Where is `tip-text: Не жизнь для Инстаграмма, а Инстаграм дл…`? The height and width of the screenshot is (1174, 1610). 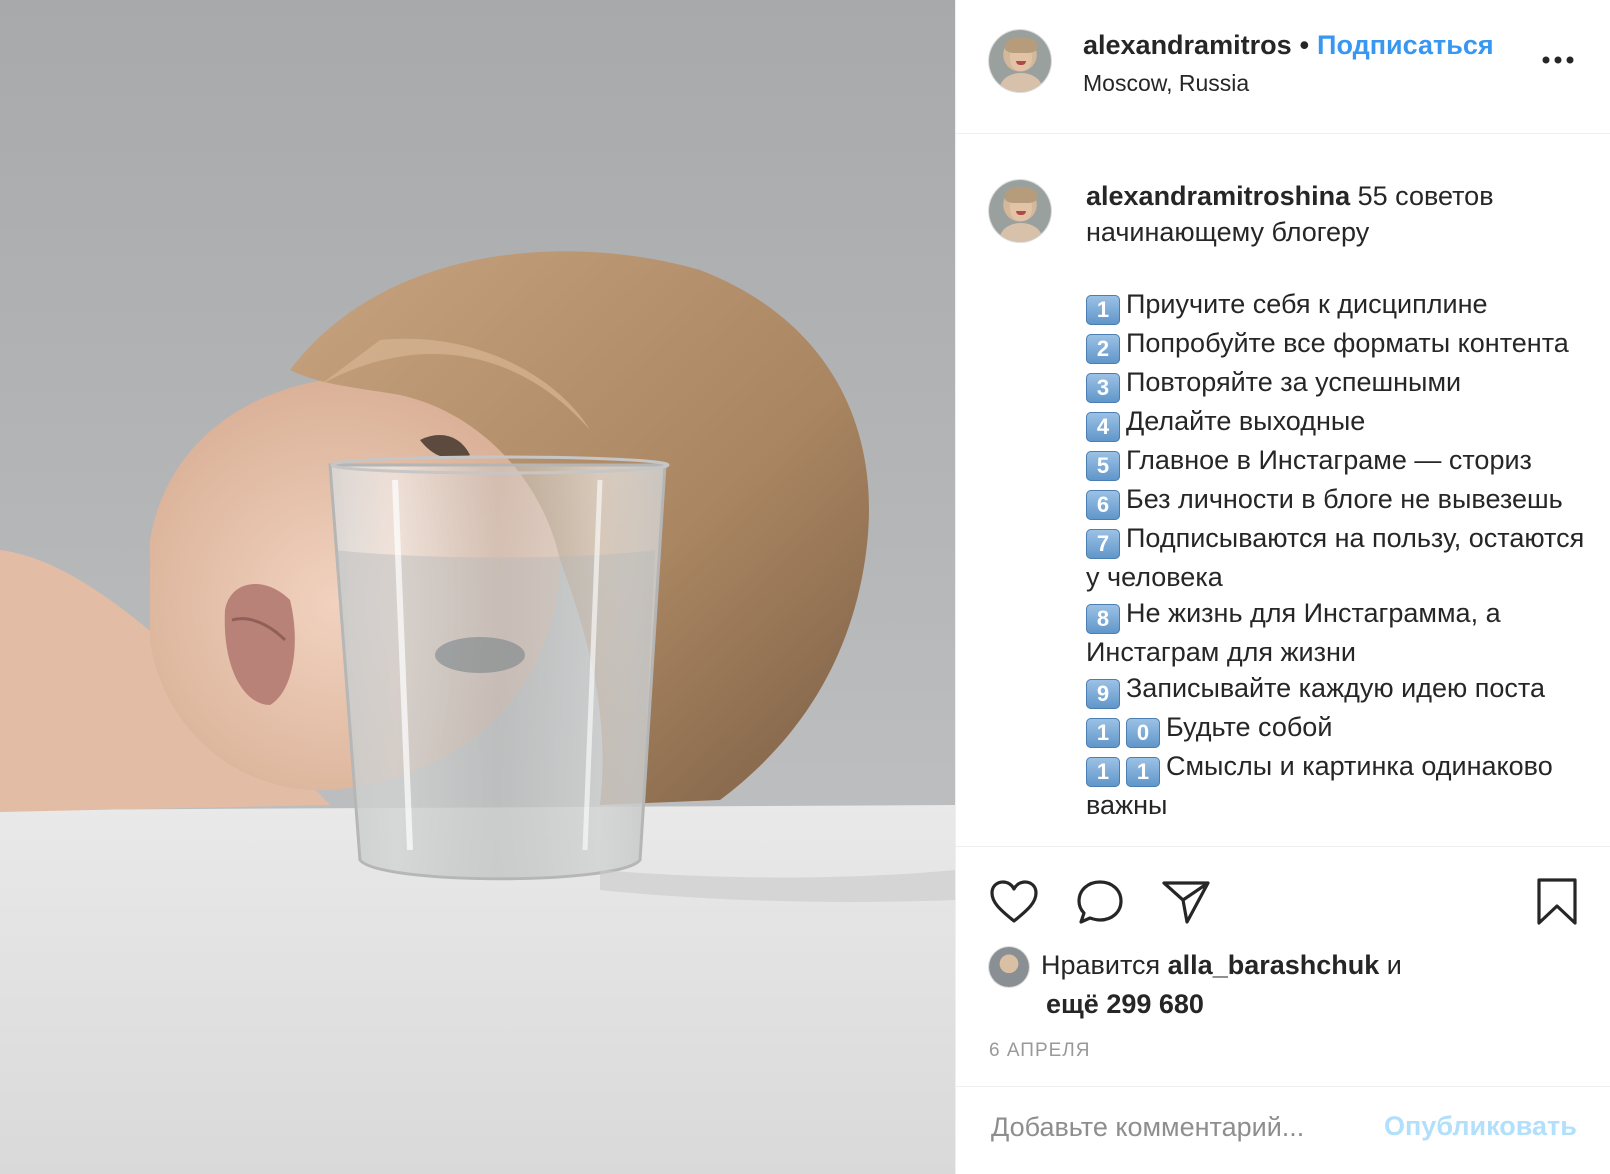 tip-text: Не жизнь для Инстаграмма, а Инстаграм дл… is located at coordinates (1293, 632).